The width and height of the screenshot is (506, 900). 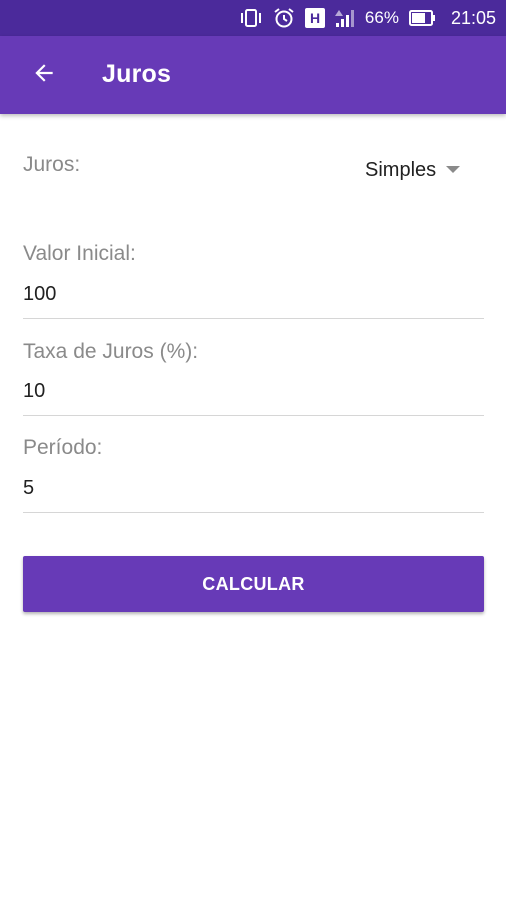 I want to click on juros-type-select: Simples, so click(x=415, y=170).